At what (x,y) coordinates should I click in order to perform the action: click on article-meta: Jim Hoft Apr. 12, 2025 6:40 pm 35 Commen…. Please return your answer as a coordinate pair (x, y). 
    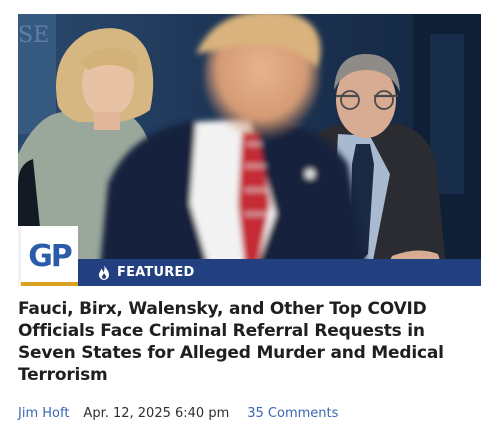
    Looking at the image, I should click on (178, 413).